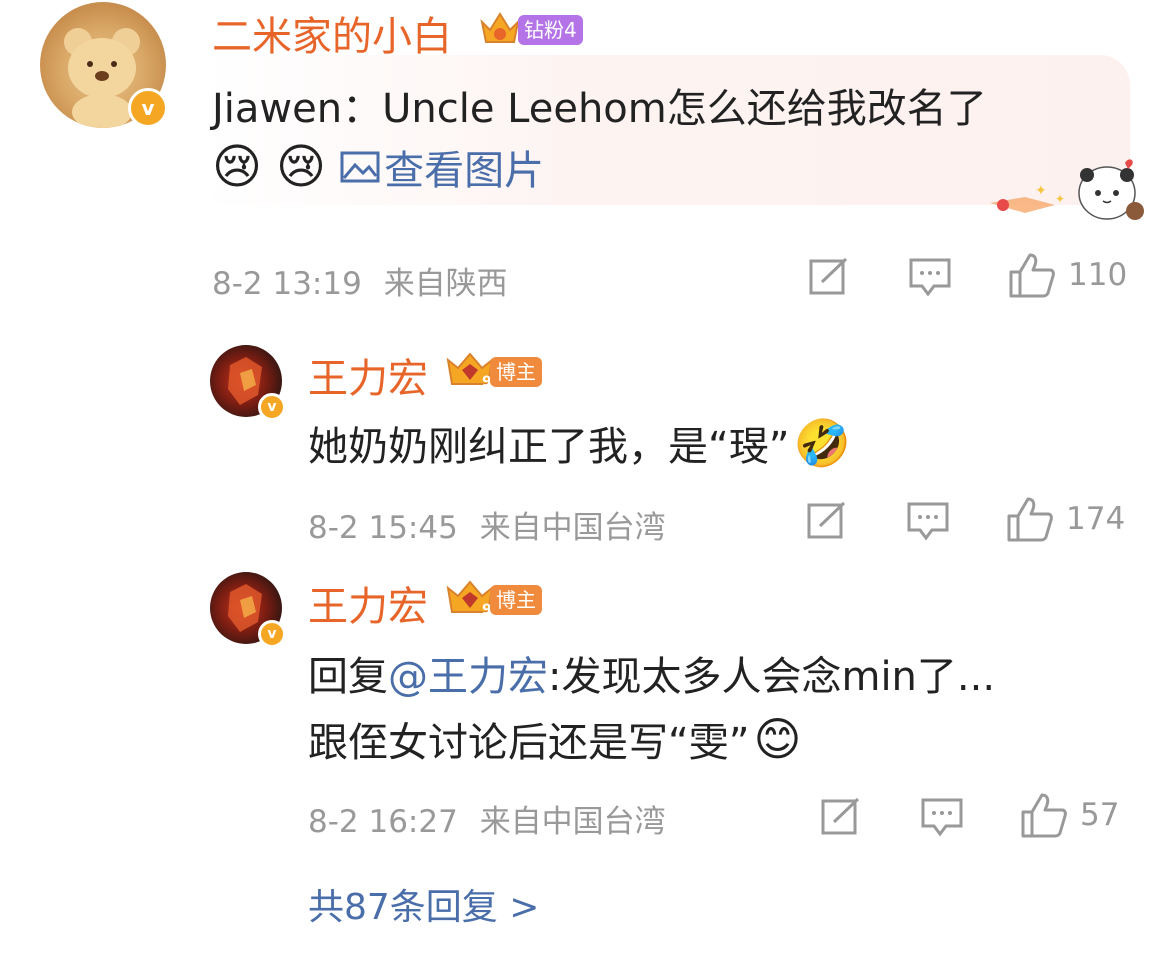  Describe the element at coordinates (470, 600) in the screenshot. I see `diamond-crown-icon: 9` at that location.